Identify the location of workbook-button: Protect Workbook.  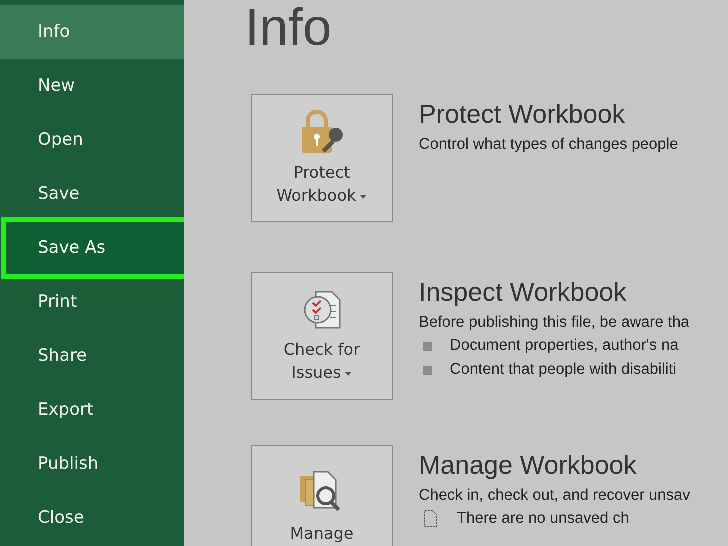
(322, 158).